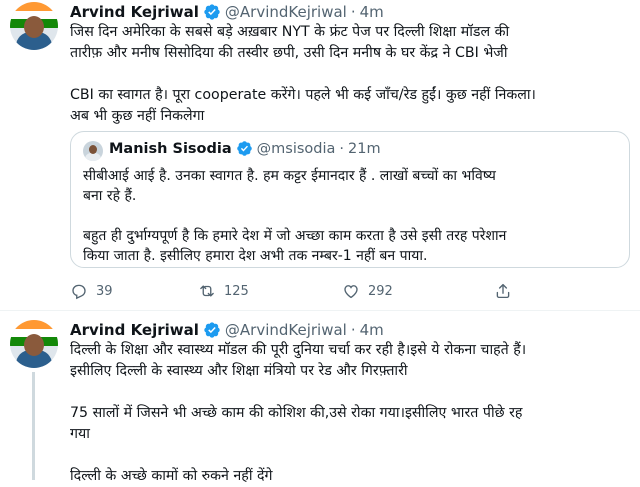 The height and width of the screenshot is (487, 640). Describe the element at coordinates (295, 291) in the screenshot. I see `tweet-1-actions: 39 125 292` at that location.